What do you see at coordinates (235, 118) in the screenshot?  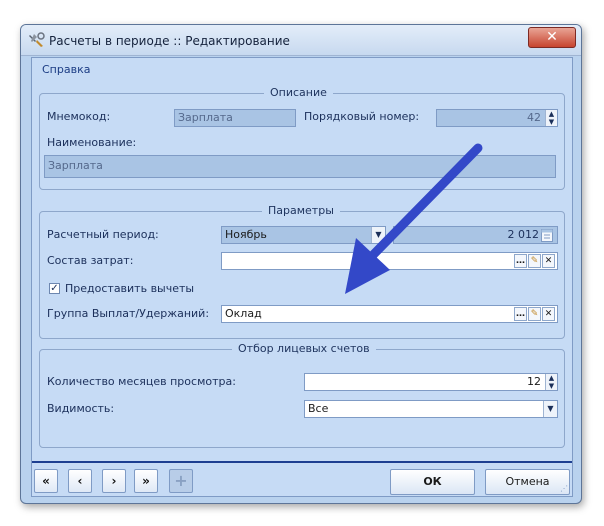 I see `mnemocode-field: Зарплата` at bounding box center [235, 118].